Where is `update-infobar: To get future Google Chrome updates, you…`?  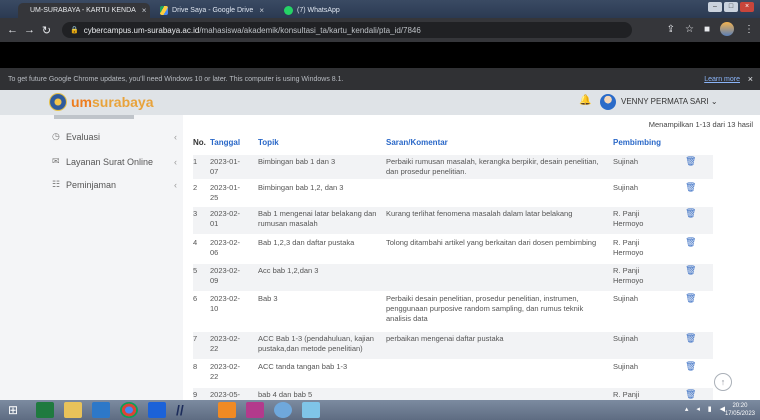
update-infobar: To get future Google Chrome updates, you… is located at coordinates (380, 79).